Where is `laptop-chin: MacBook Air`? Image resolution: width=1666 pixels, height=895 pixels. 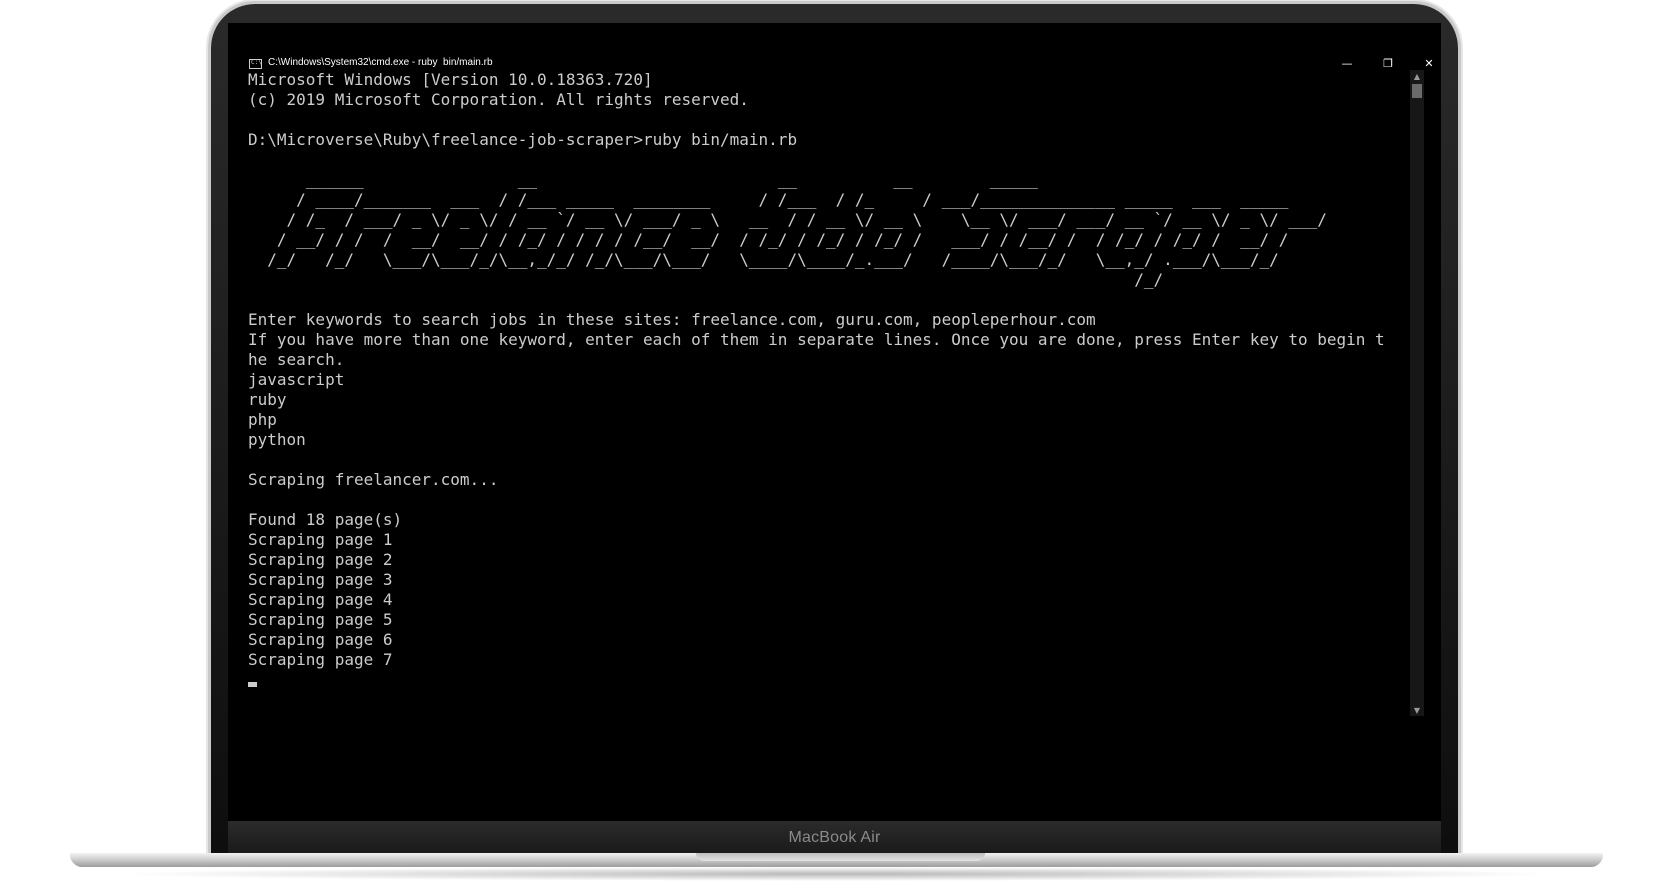 laptop-chin: MacBook Air is located at coordinates (834, 837).